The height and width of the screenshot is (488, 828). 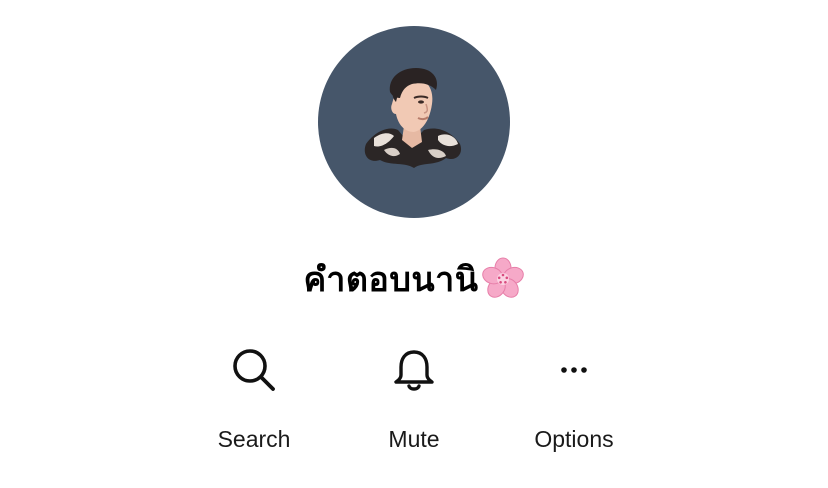 What do you see at coordinates (414, 439) in the screenshot?
I see `mute-label: Mute` at bounding box center [414, 439].